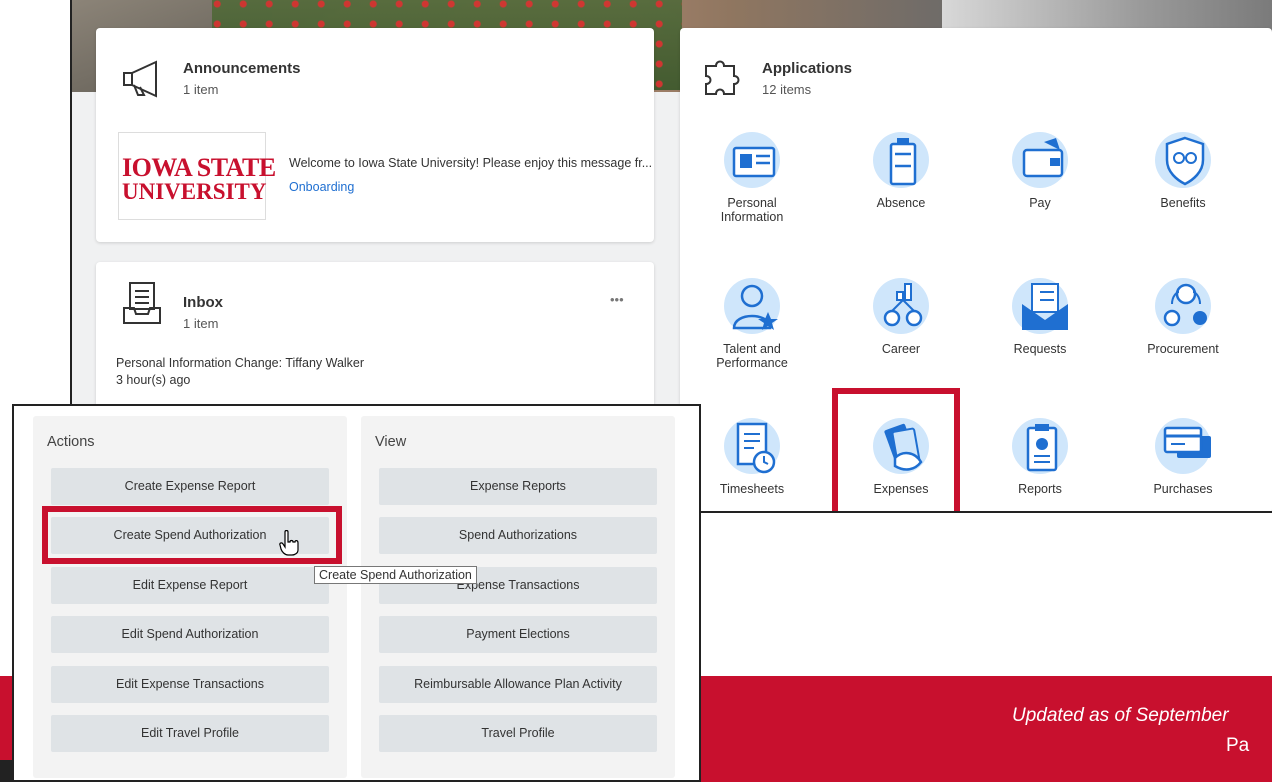  What do you see at coordinates (1042, 448) in the screenshot?
I see `clipboard-chart-icon` at bounding box center [1042, 448].